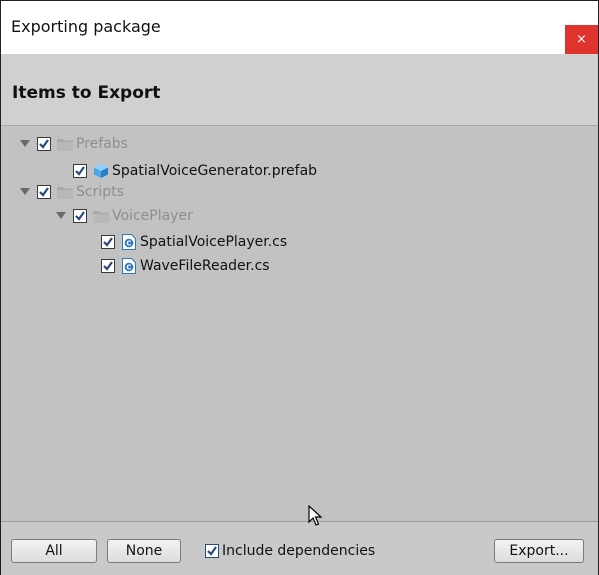  What do you see at coordinates (86, 93) in the screenshot?
I see `header-title: Items to Export` at bounding box center [86, 93].